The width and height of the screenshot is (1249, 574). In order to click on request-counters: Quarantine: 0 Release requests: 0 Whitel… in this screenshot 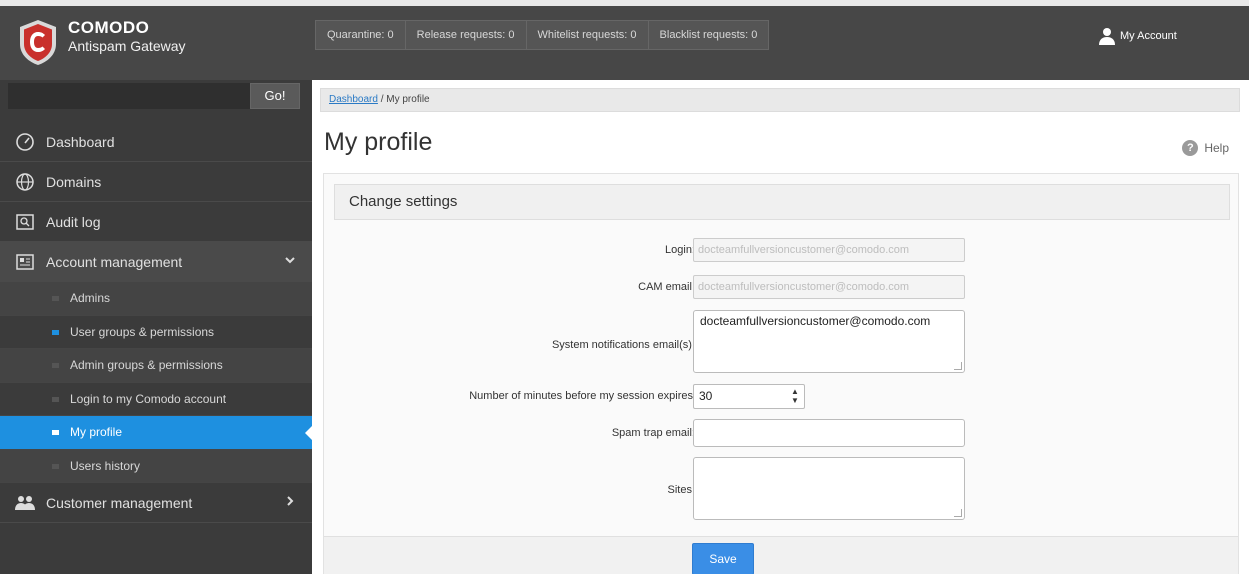, I will do `click(542, 35)`.